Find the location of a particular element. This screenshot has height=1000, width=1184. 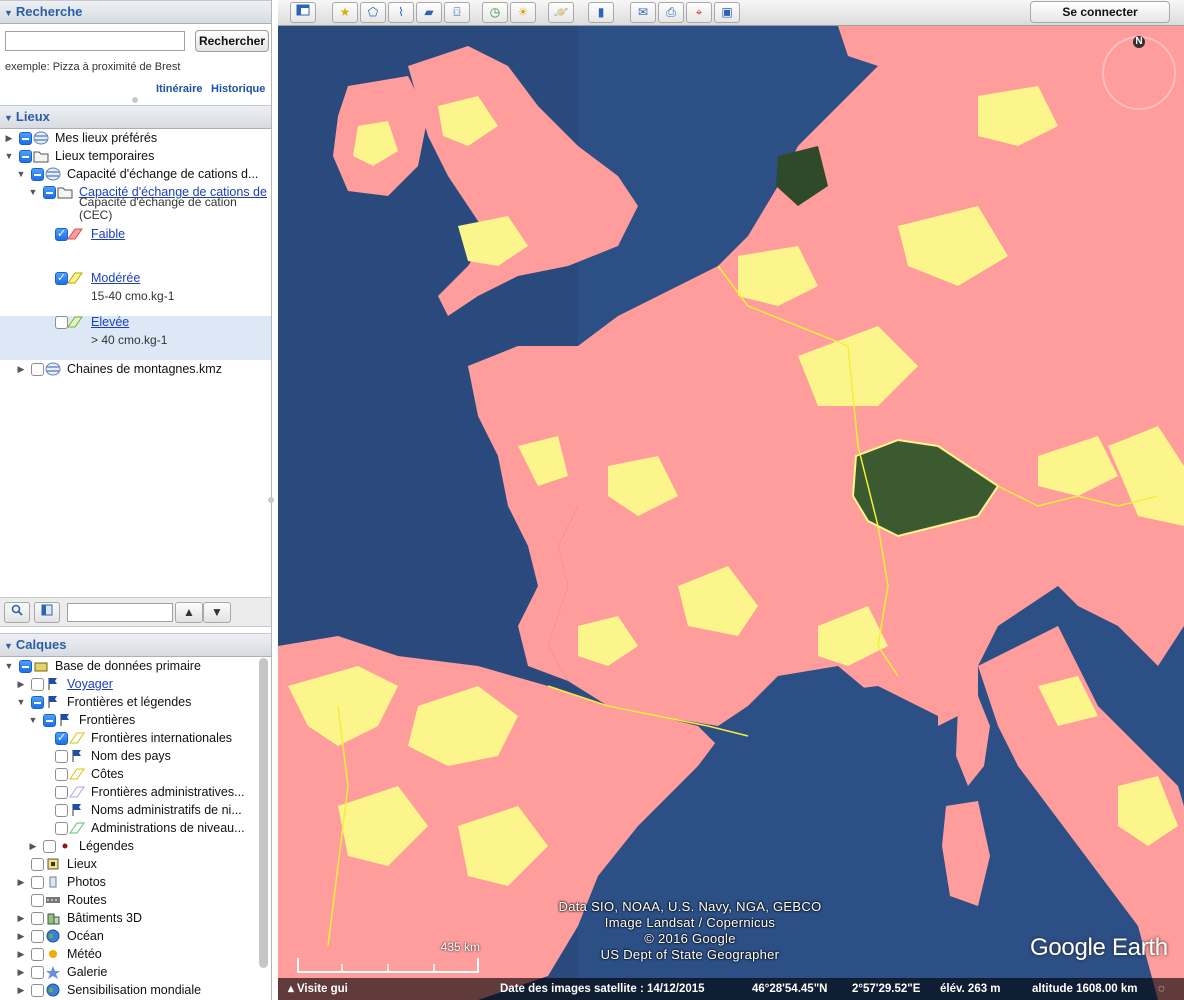

save-image-button: ▣ is located at coordinates (727, 12).